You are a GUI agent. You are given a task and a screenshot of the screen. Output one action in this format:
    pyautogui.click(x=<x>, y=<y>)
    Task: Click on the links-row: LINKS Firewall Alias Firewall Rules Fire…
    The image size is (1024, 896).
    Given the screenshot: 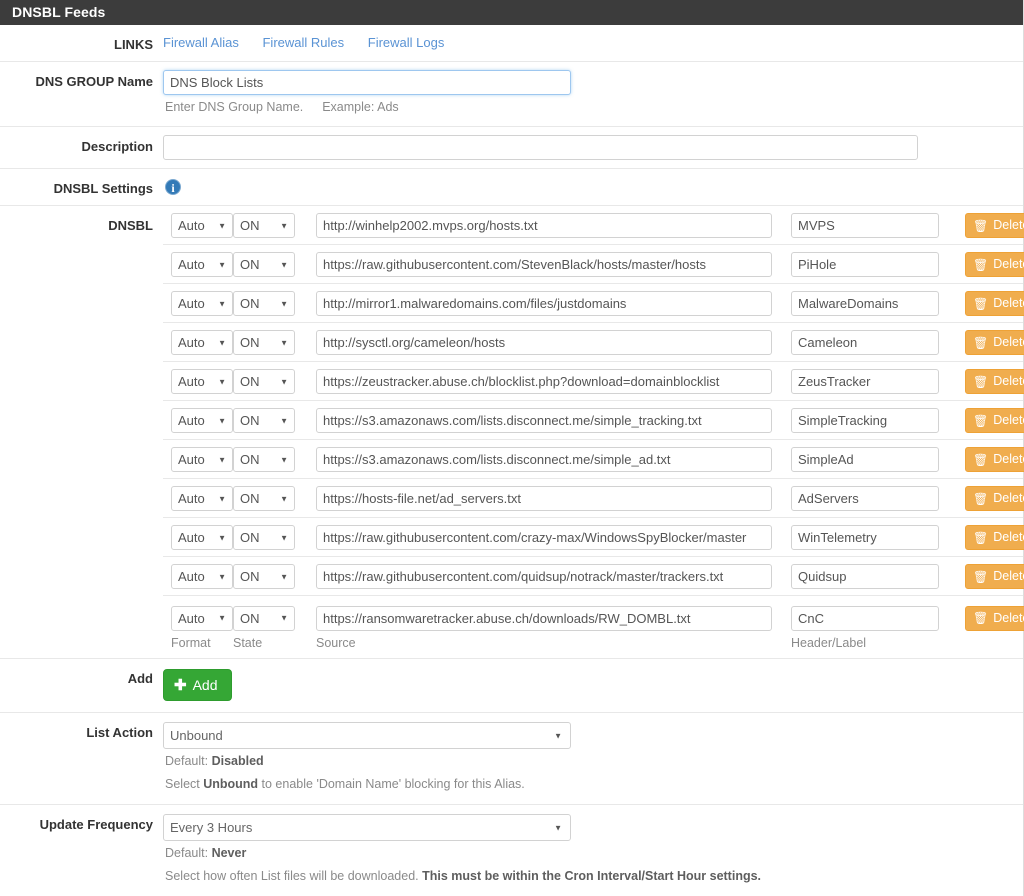 What is the action you would take?
    pyautogui.click(x=511, y=43)
    